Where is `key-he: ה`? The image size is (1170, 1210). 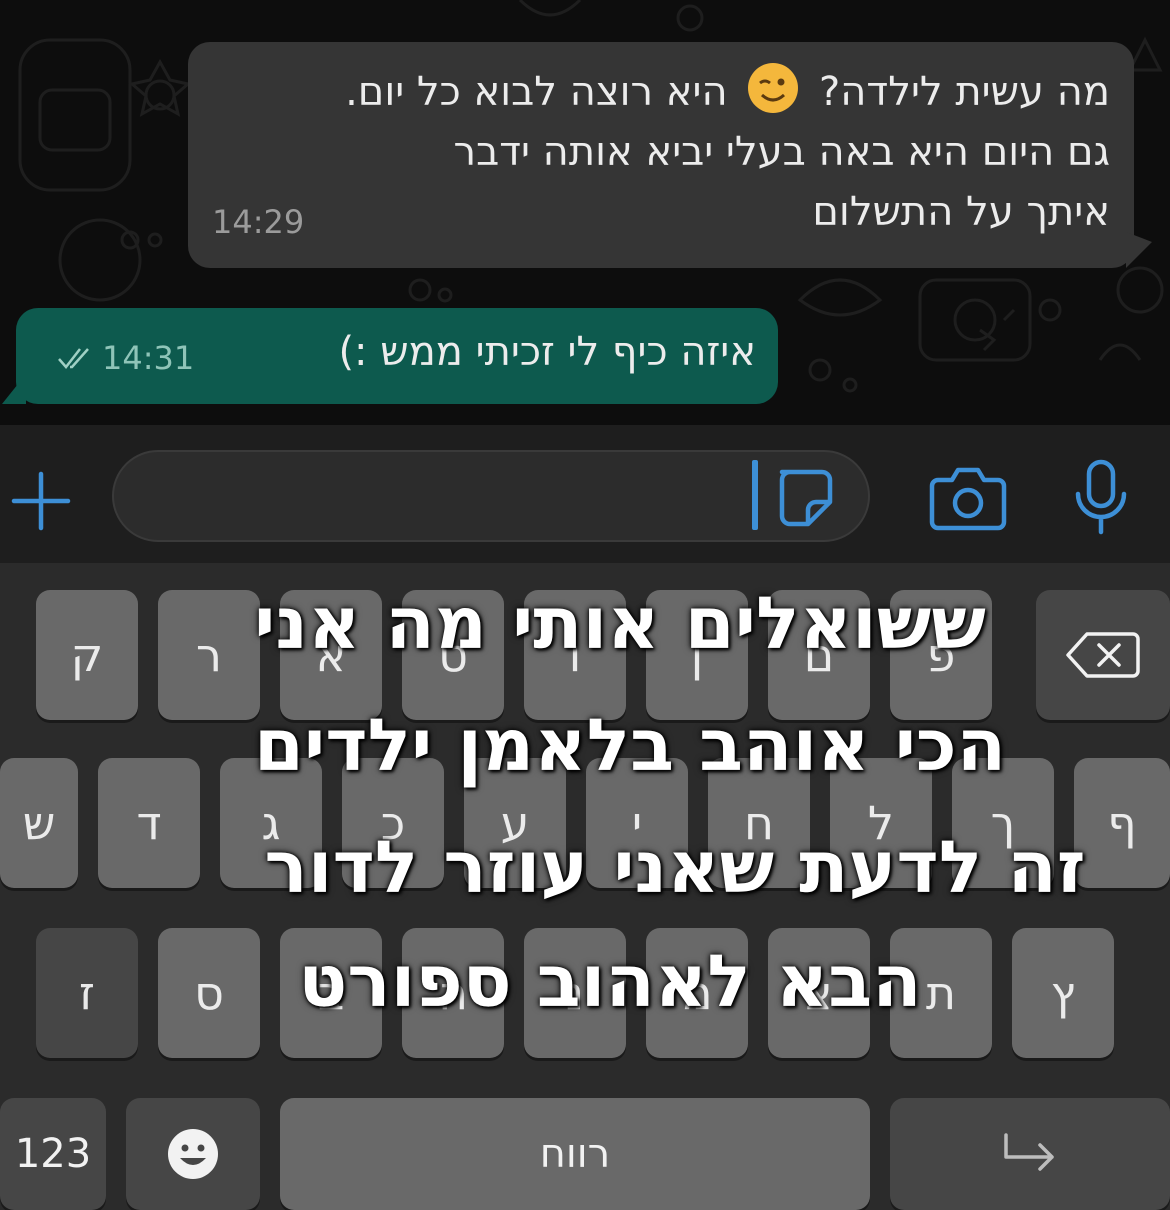
key-he: ה is located at coordinates (453, 993).